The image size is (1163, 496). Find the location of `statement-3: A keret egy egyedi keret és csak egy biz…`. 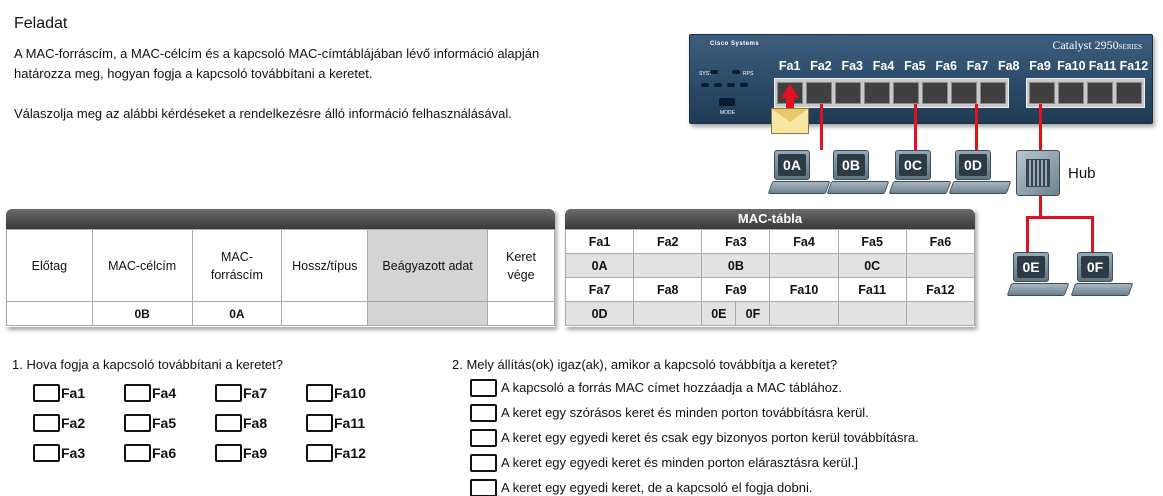

statement-3: A keret egy egyedi keret és csak egy biz… is located at coordinates (694, 437).